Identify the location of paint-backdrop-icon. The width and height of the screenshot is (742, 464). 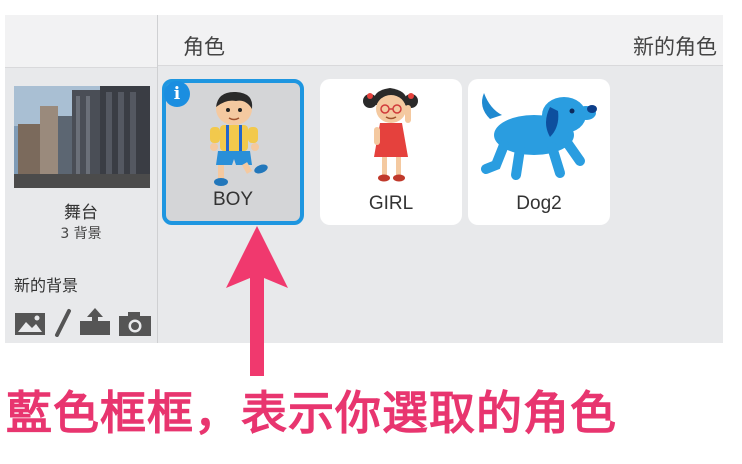
(30, 322).